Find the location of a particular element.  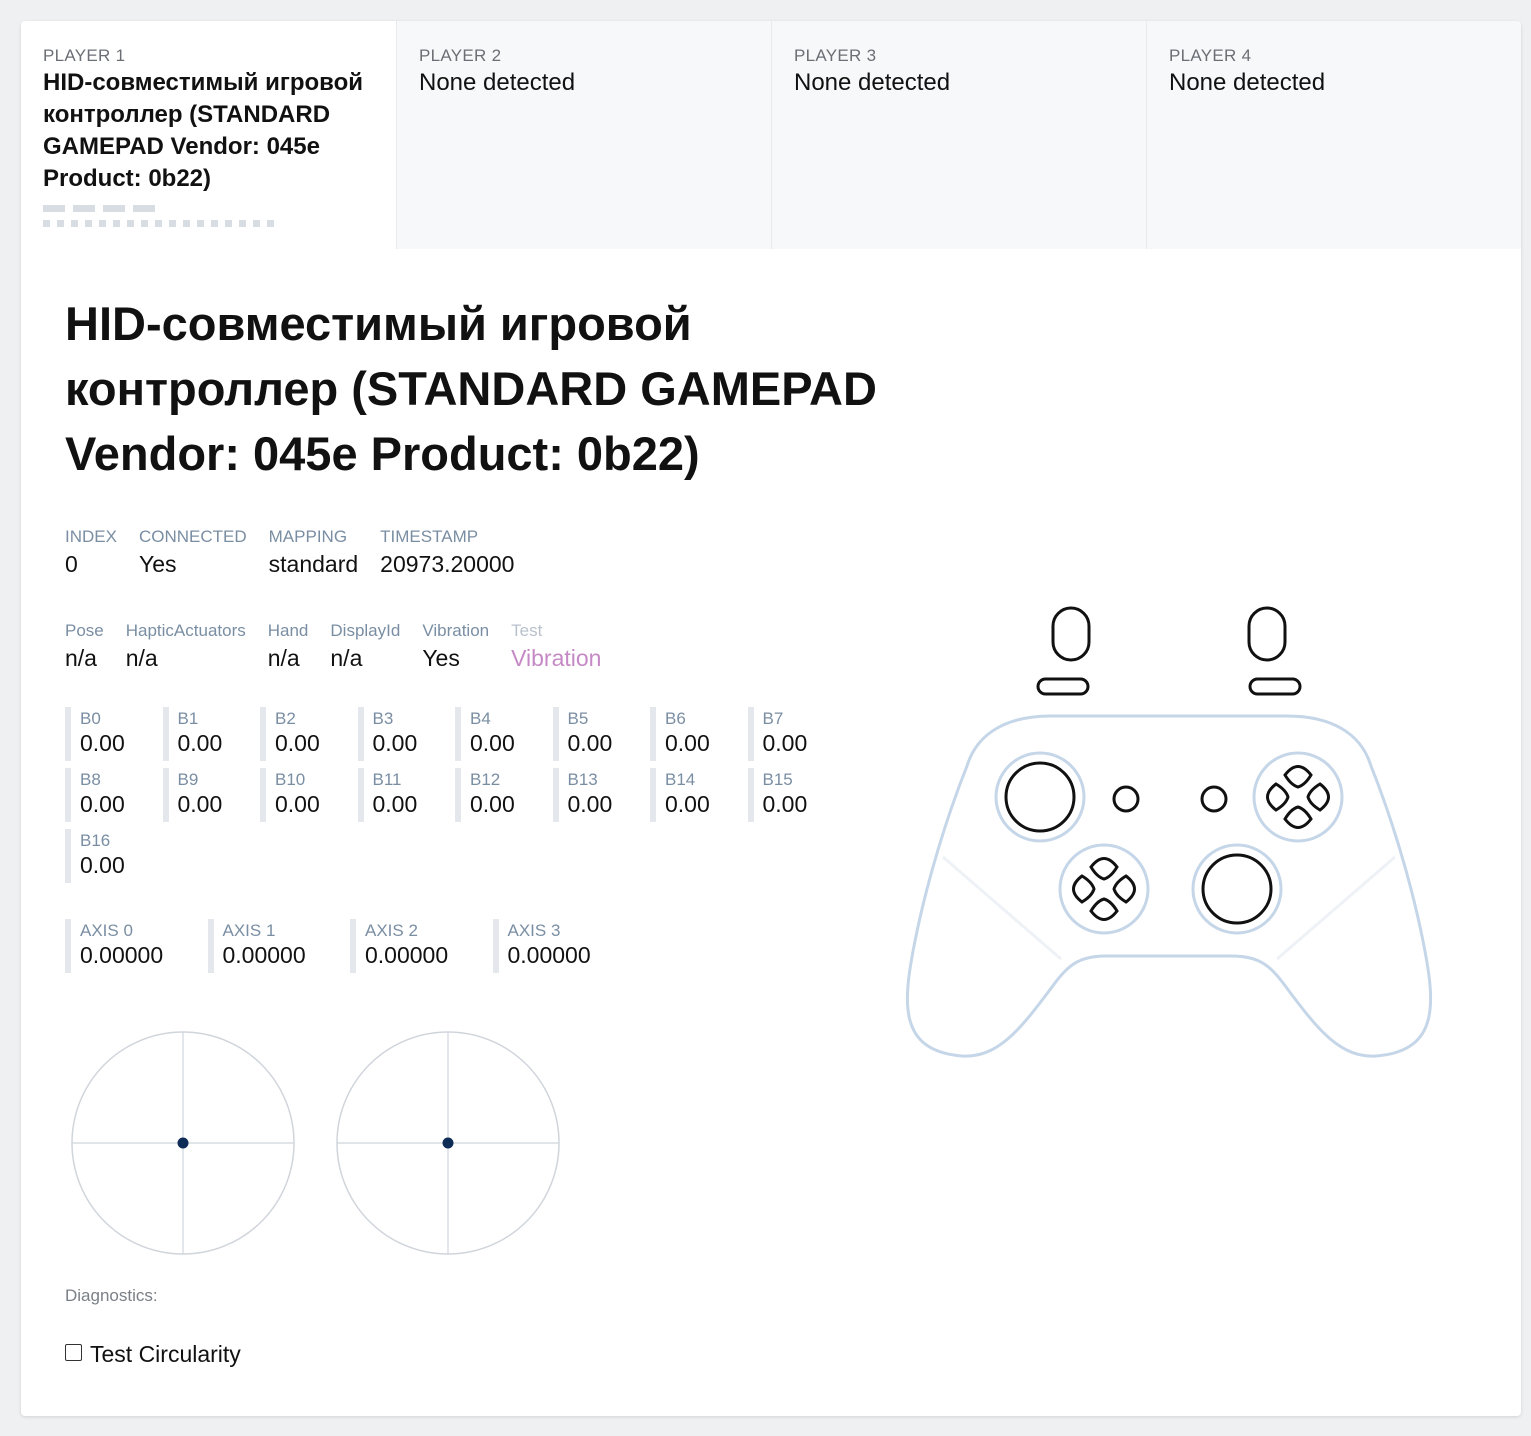

button-cell: B13 0.00 is located at coordinates (597, 795).